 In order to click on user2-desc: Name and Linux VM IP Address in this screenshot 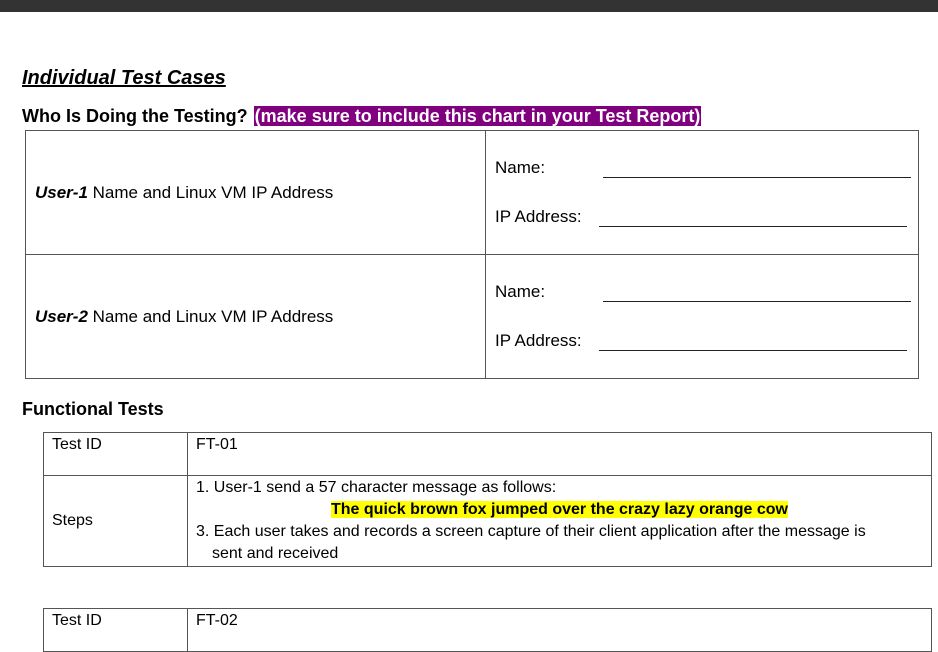, I will do `click(210, 316)`.